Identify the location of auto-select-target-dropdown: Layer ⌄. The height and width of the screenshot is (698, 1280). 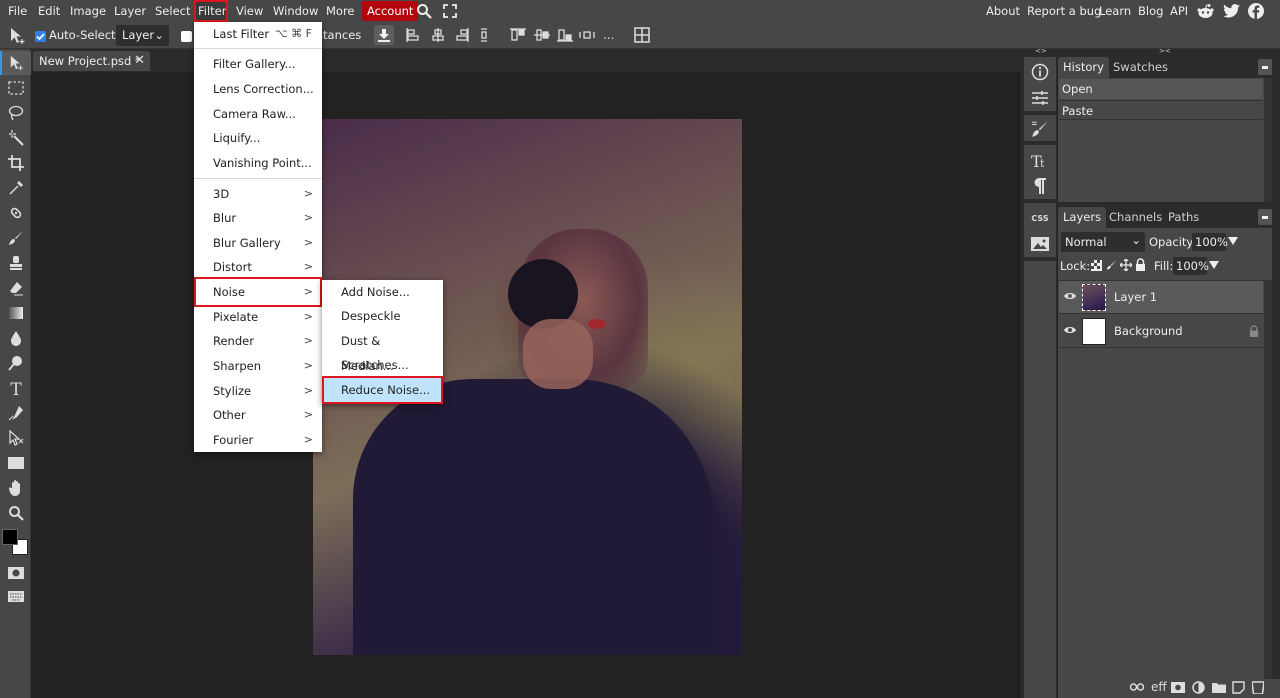
(142, 35).